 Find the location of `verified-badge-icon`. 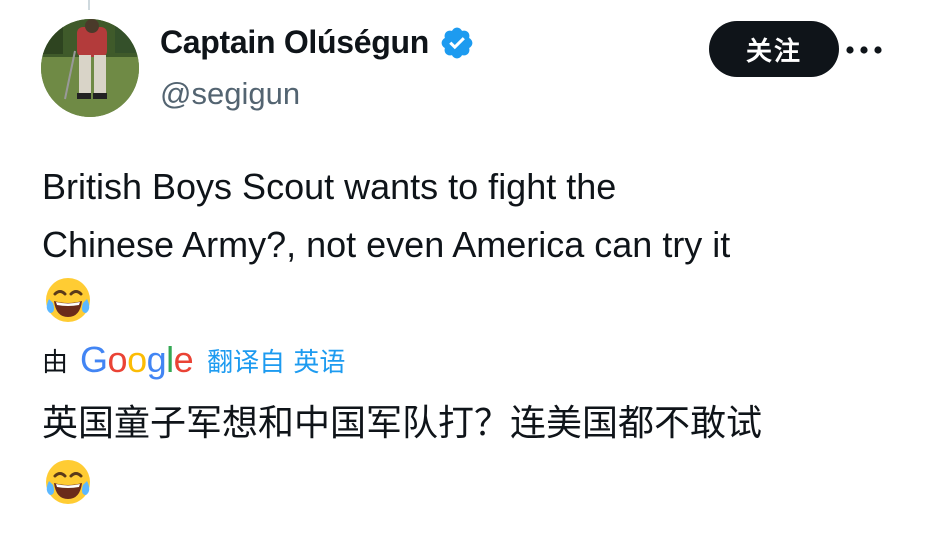

verified-badge-icon is located at coordinates (457, 42).